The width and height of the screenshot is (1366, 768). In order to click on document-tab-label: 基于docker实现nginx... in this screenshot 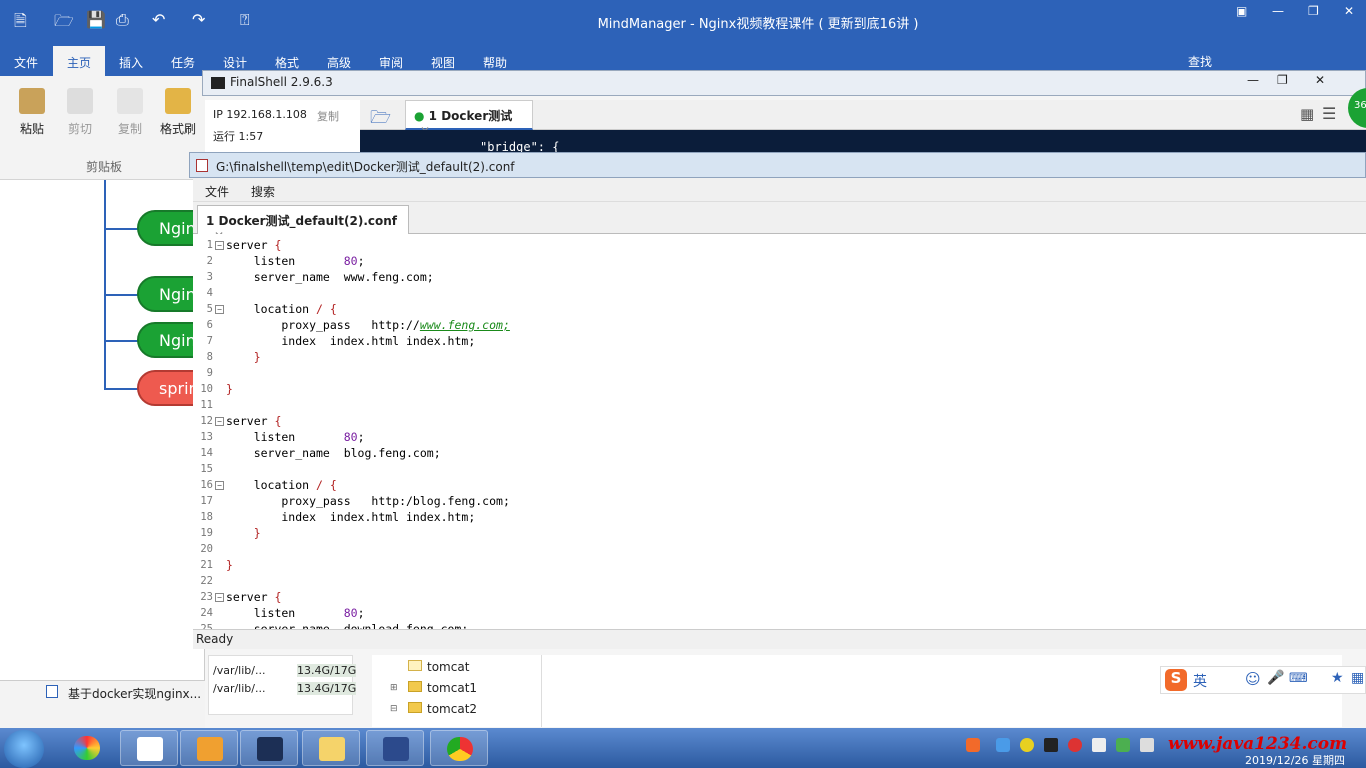, I will do `click(135, 694)`.